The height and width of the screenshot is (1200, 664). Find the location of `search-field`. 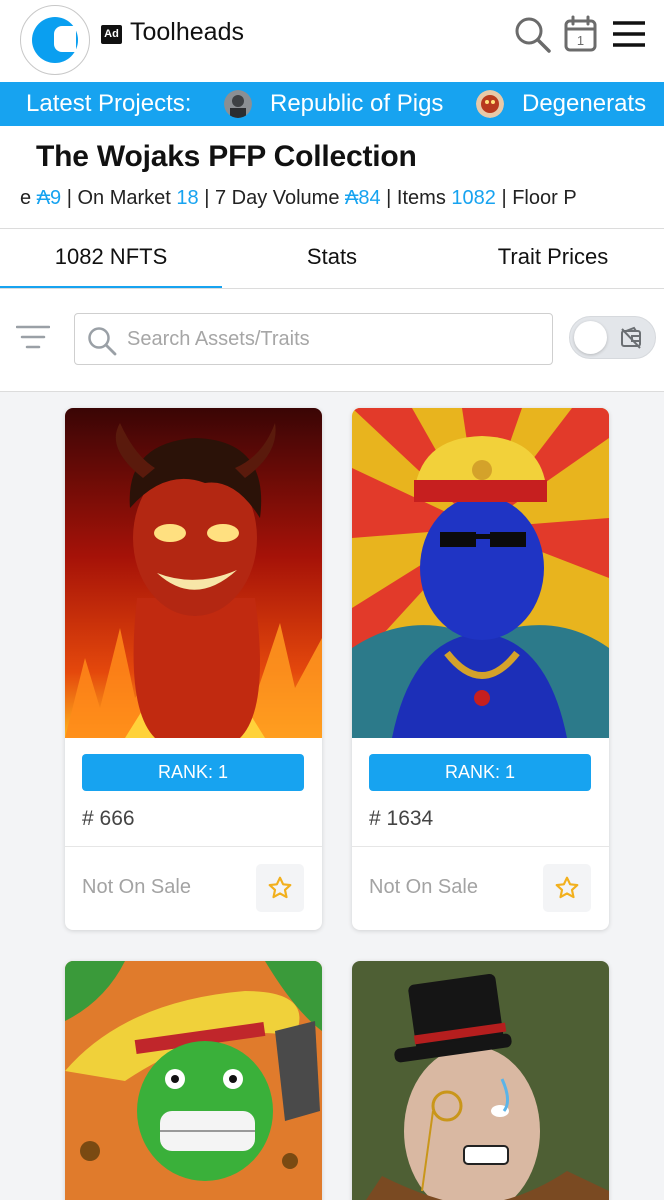

search-field is located at coordinates (313, 339).